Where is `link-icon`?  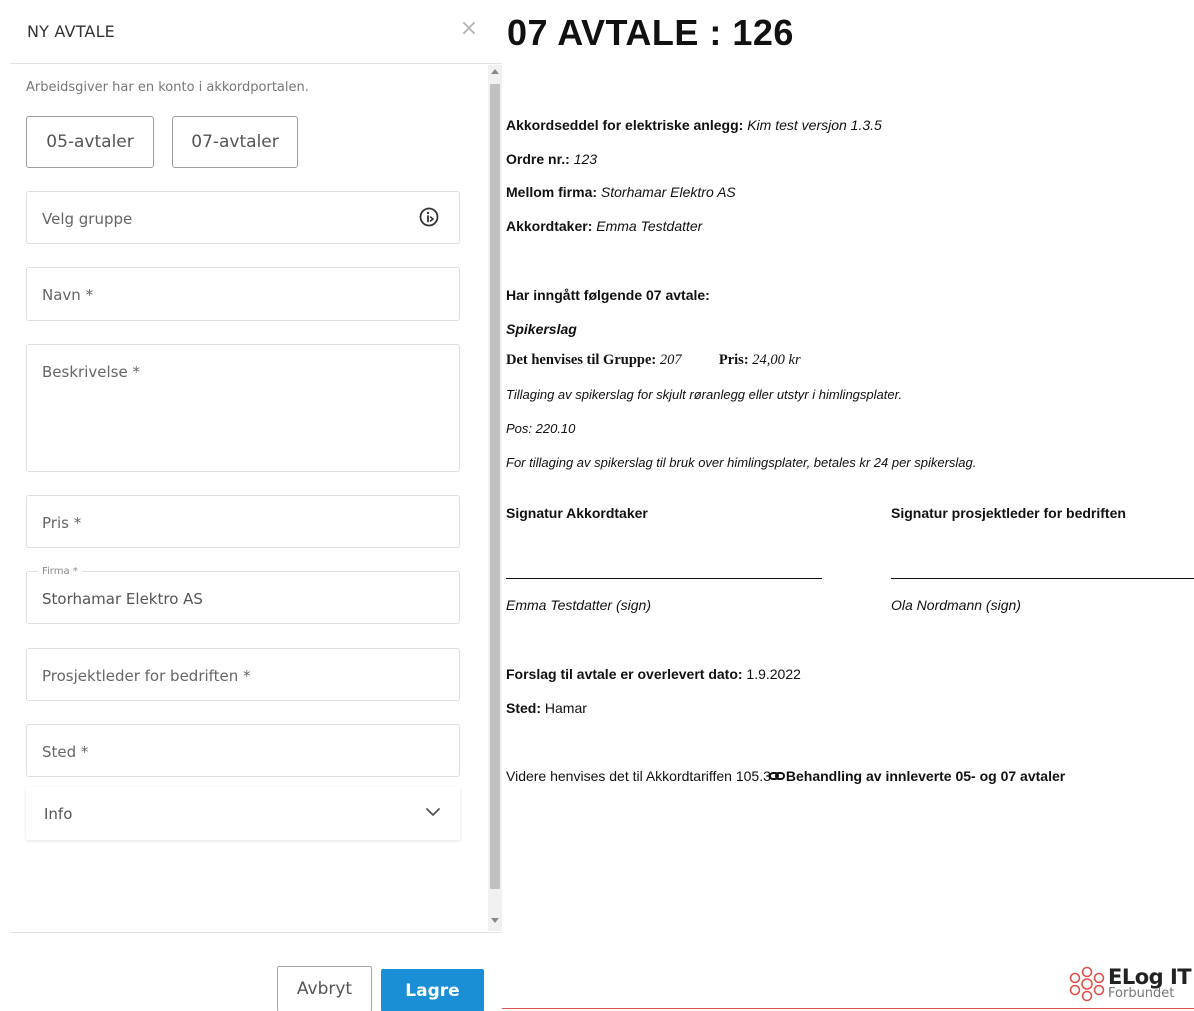
link-icon is located at coordinates (776, 776).